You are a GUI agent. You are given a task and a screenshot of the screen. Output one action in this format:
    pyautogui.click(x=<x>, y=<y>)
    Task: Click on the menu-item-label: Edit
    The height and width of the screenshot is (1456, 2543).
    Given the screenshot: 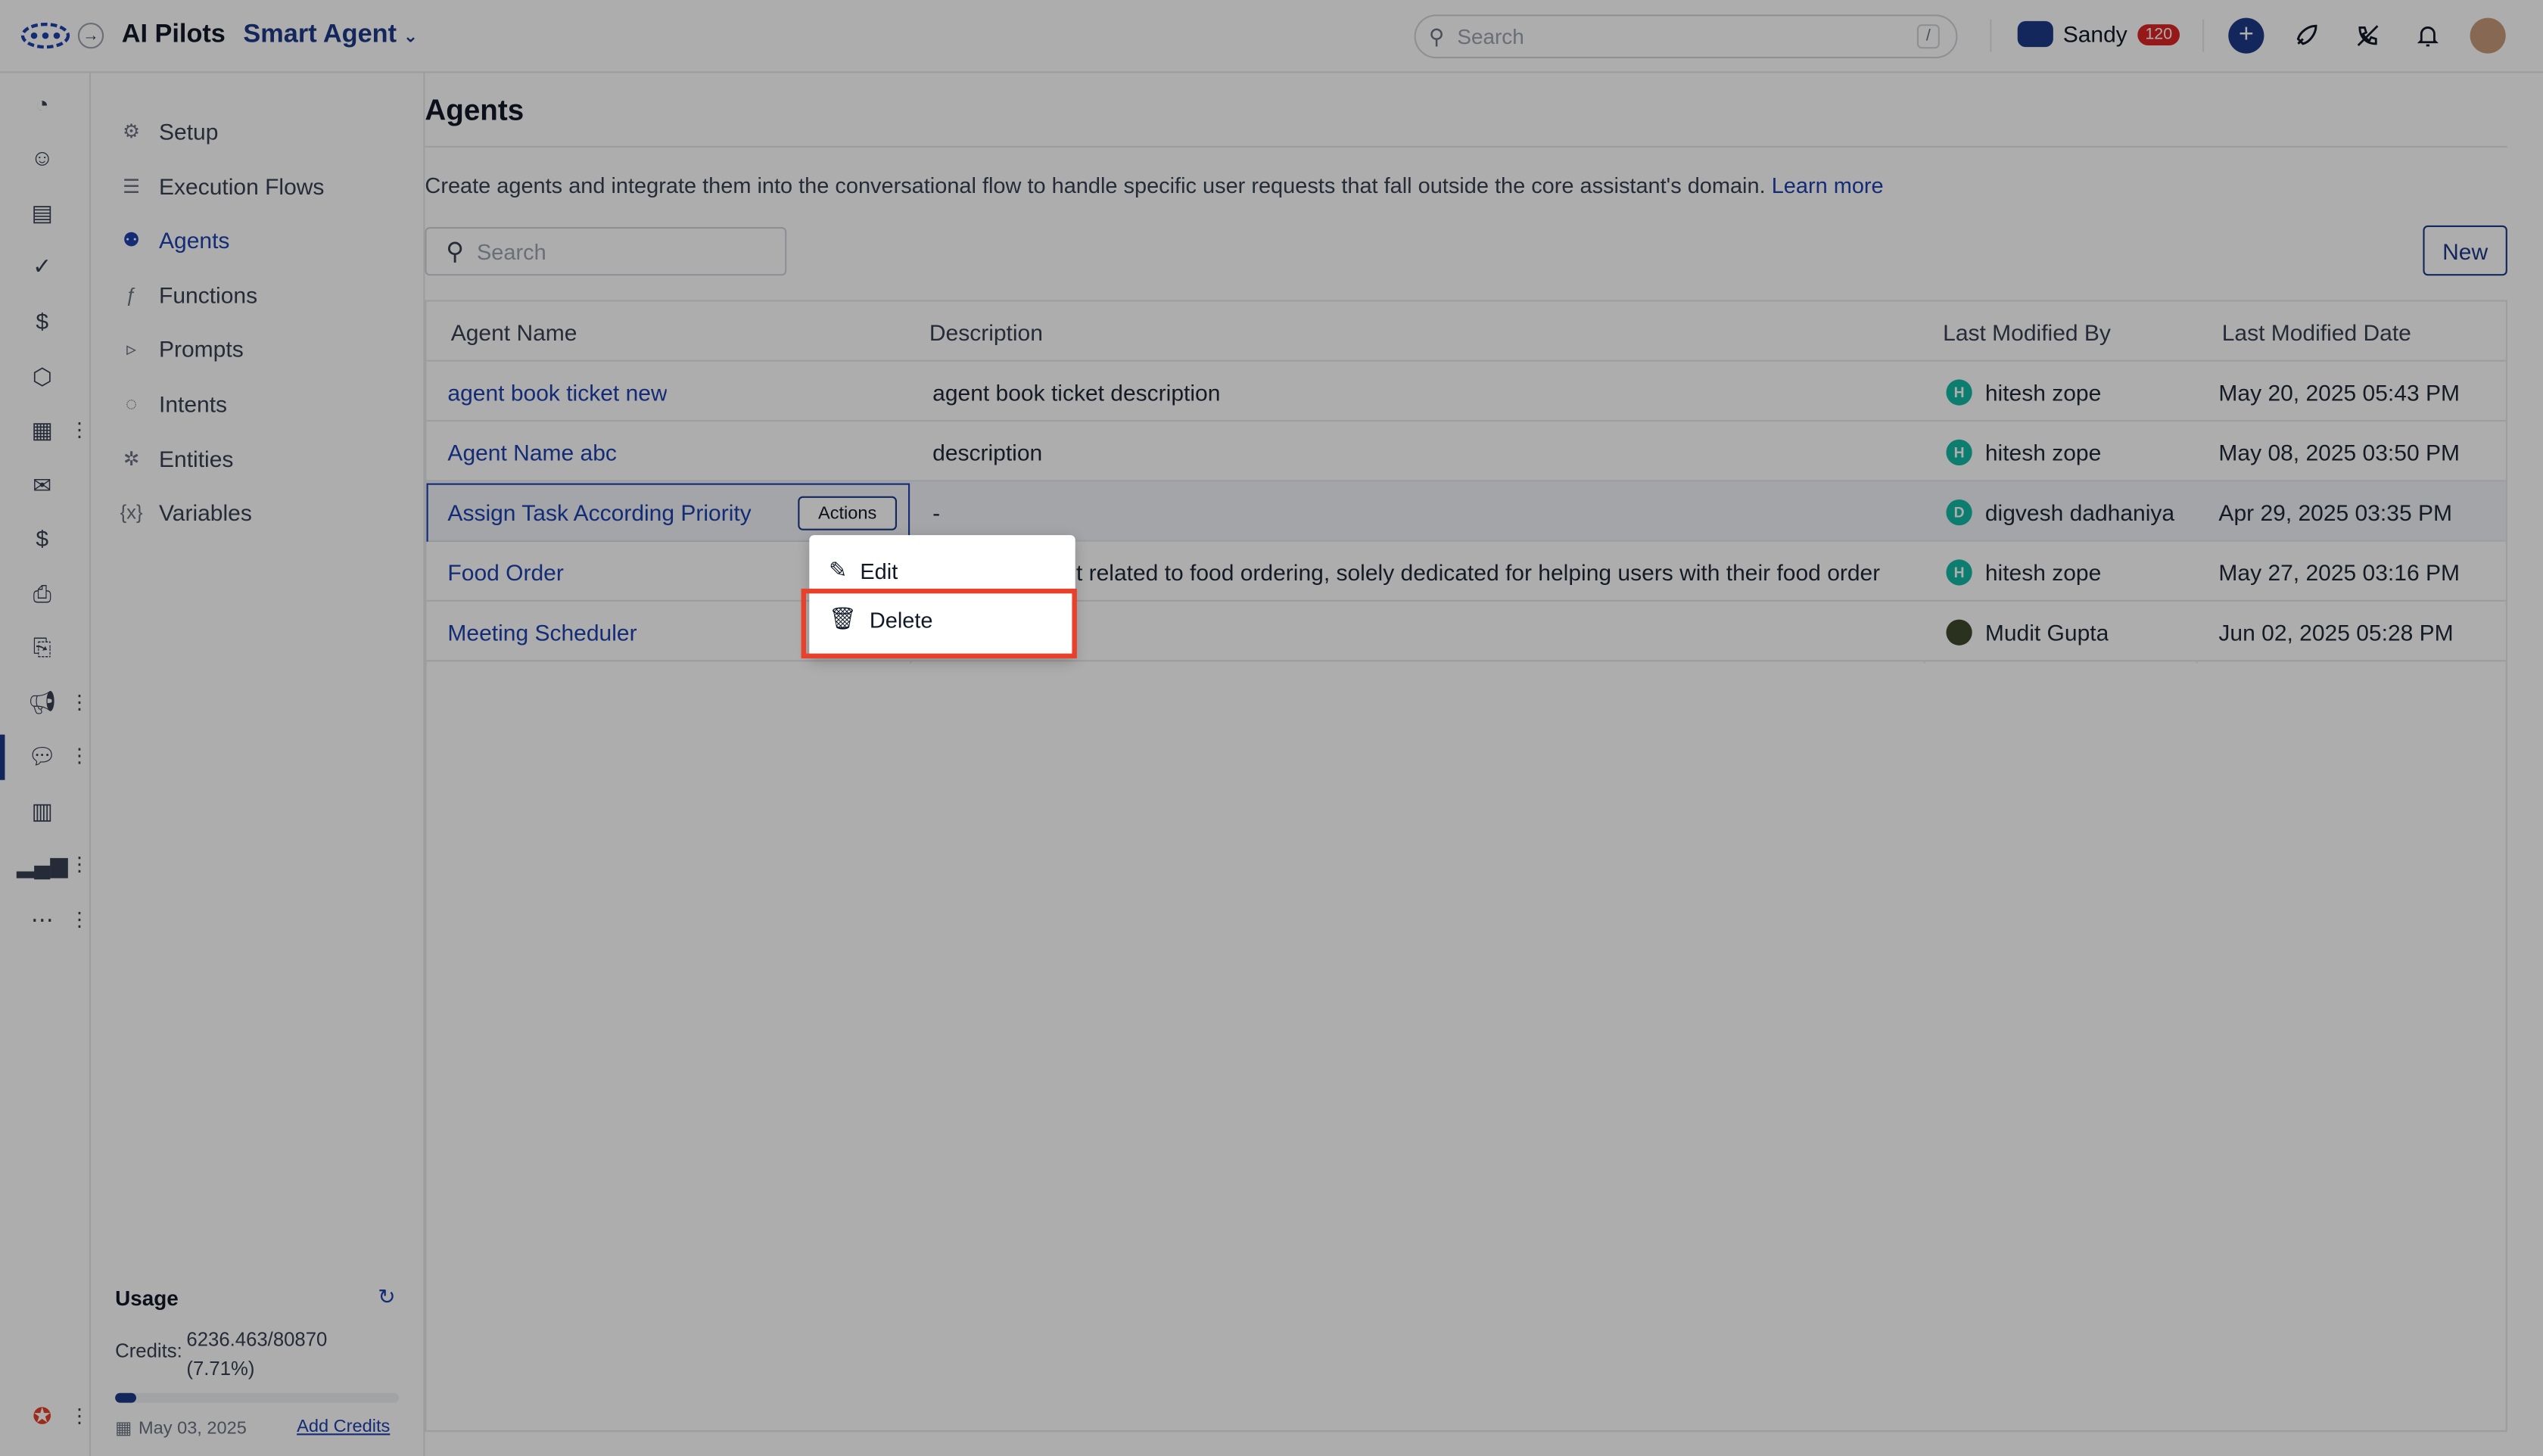 What is the action you would take?
    pyautogui.click(x=879, y=570)
    